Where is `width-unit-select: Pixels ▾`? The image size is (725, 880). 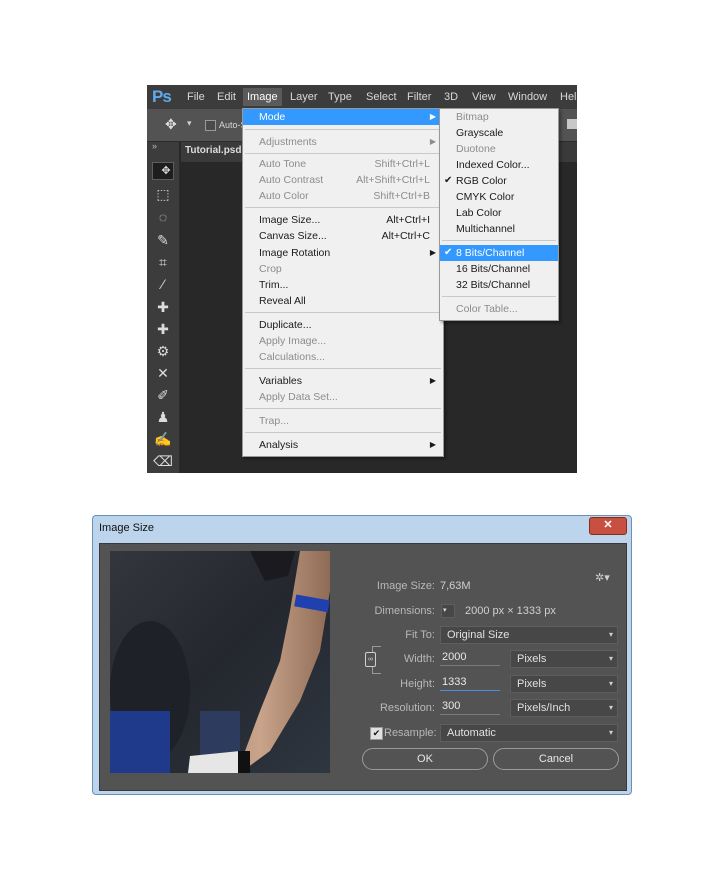
width-unit-select: Pixels ▾ is located at coordinates (564, 659).